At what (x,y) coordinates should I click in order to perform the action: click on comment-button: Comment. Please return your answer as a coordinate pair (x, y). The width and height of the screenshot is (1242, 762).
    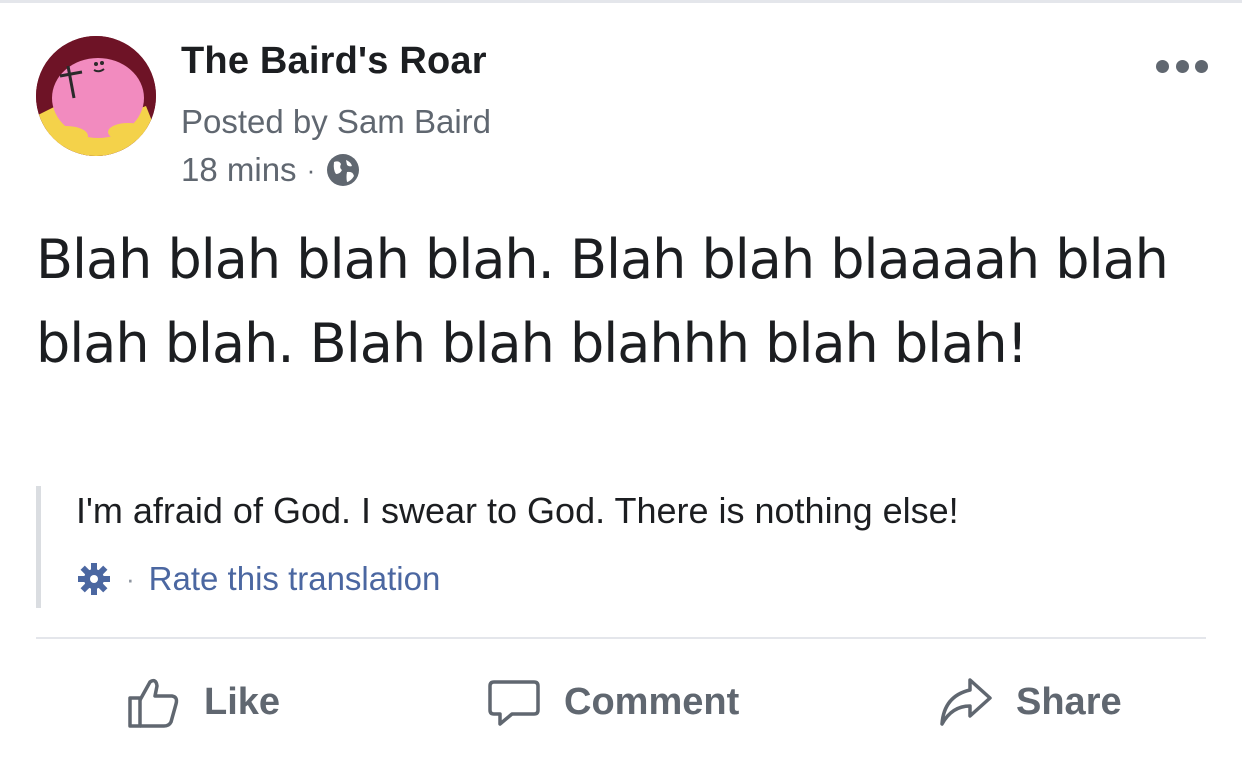
    Looking at the image, I should click on (612, 702).